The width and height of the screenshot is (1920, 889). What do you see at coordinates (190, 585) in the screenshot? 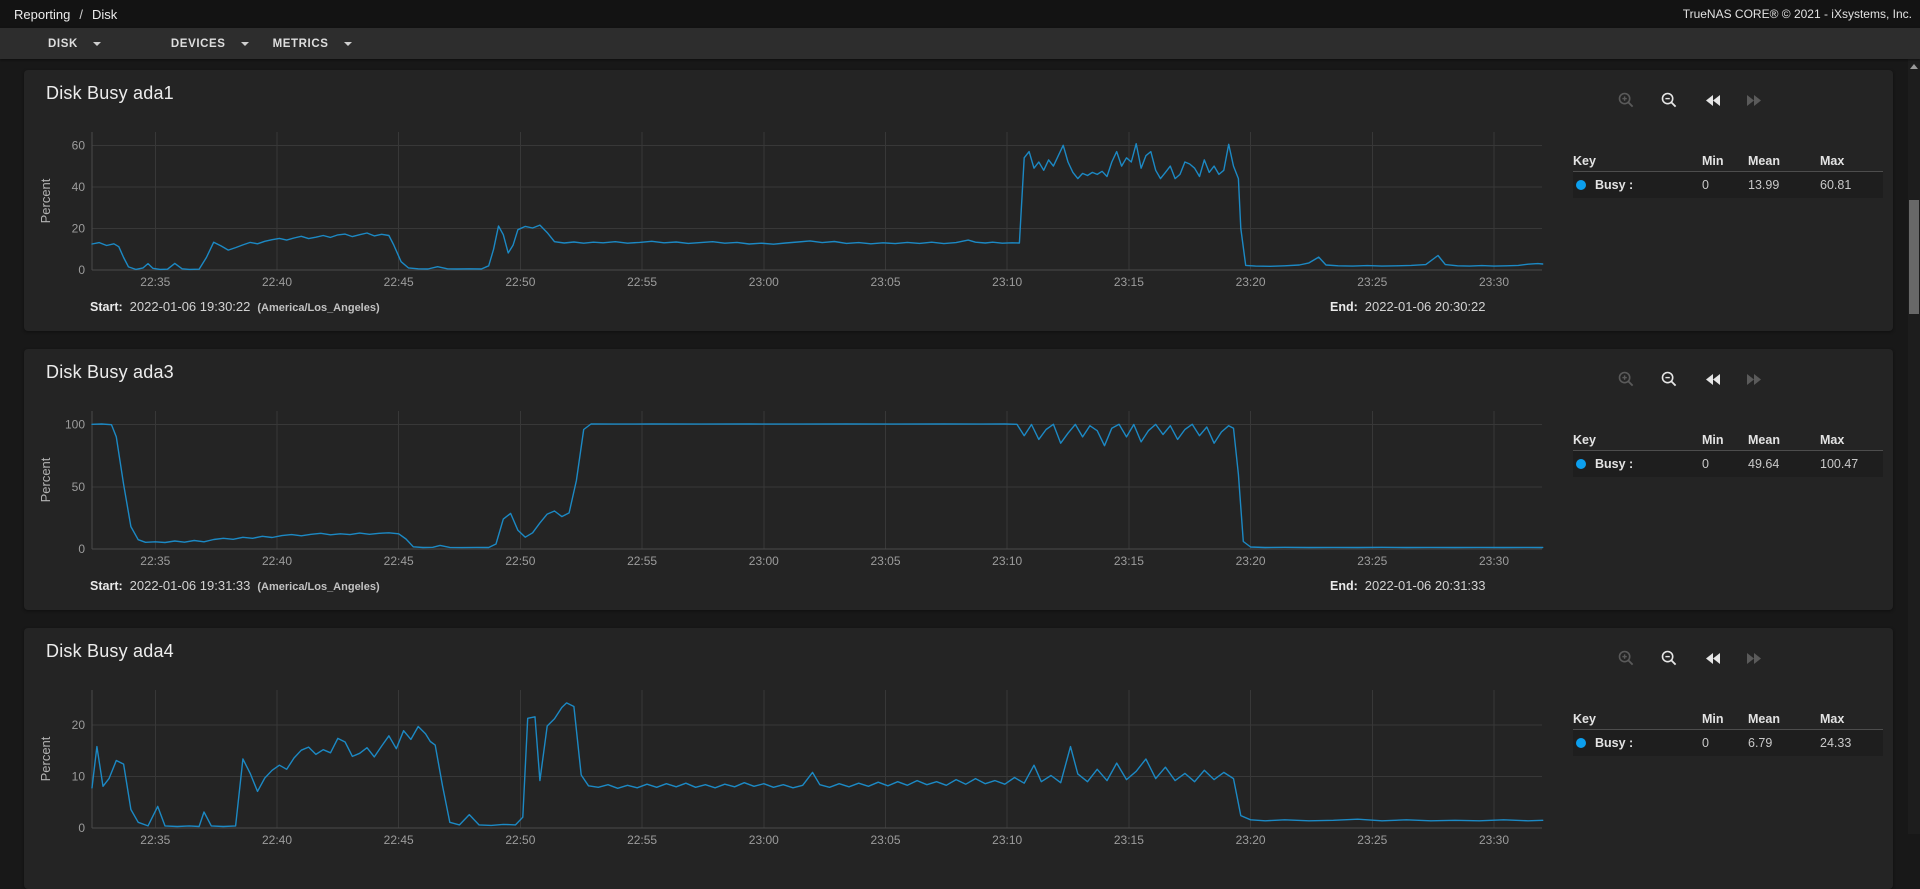
I see `start-value: 2022-01-06 19:31:33` at bounding box center [190, 585].